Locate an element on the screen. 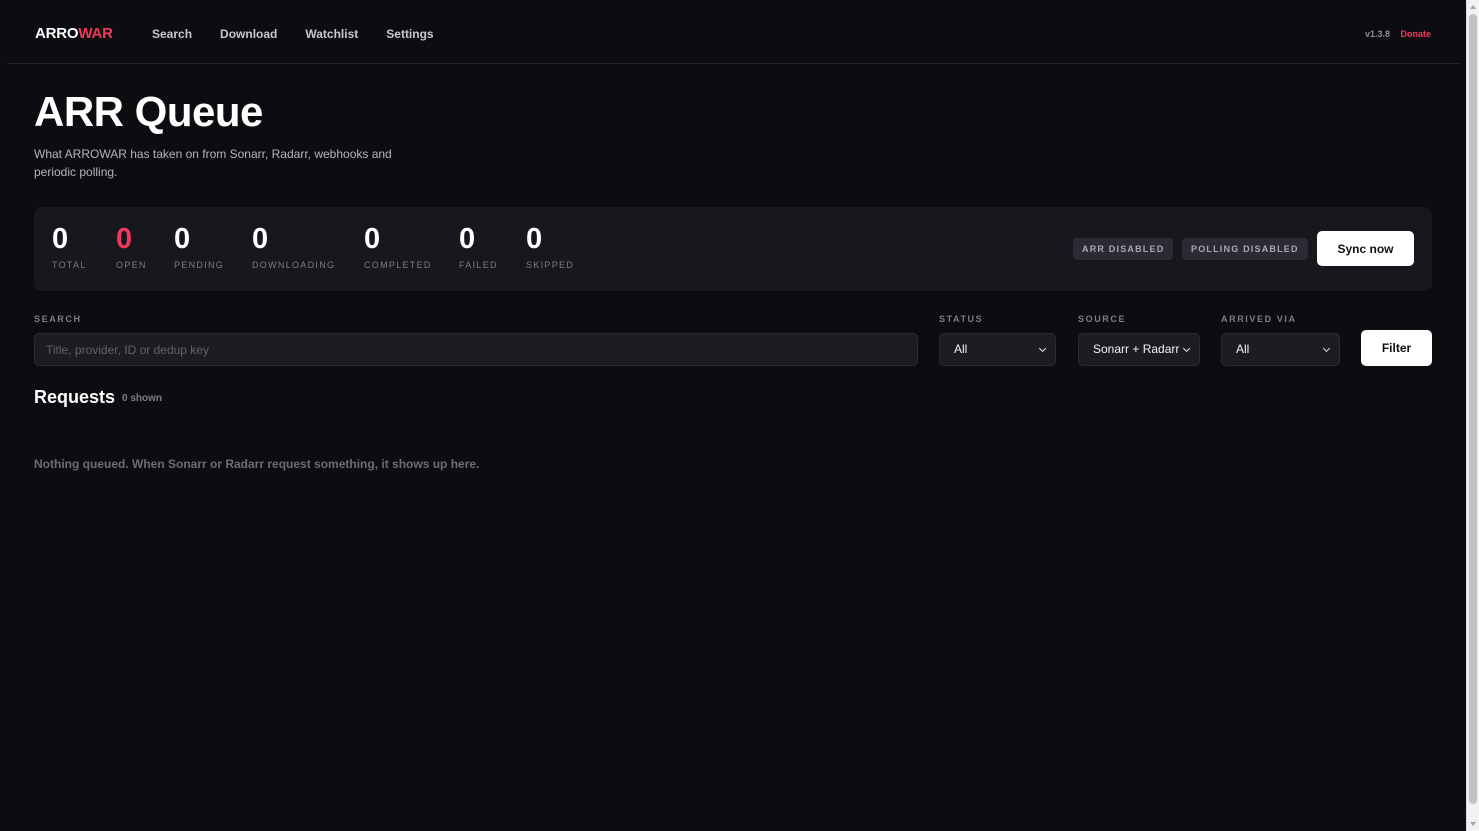  status-filter-label: STATUS is located at coordinates (961, 319).